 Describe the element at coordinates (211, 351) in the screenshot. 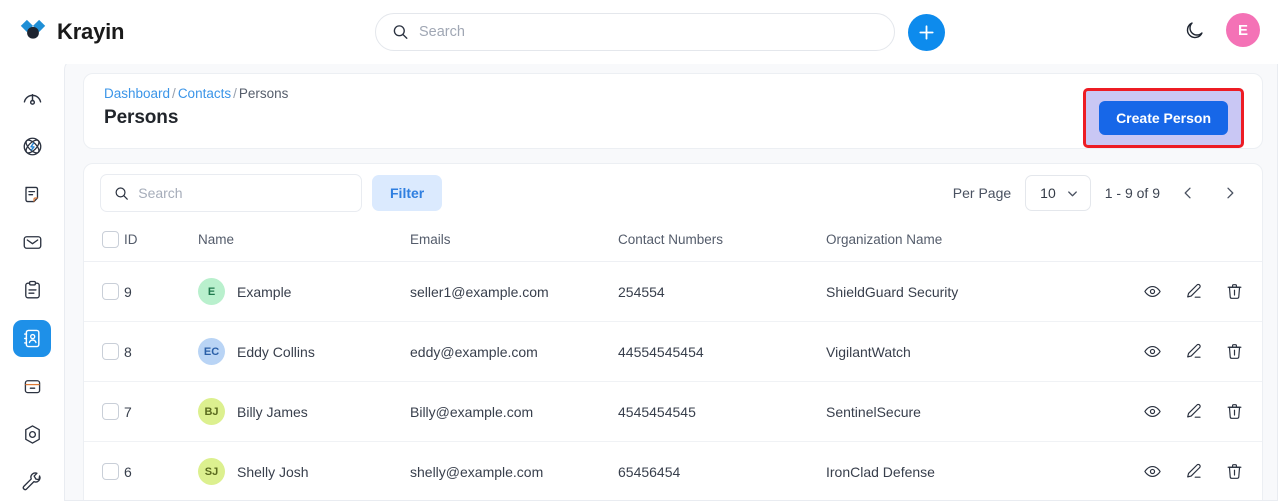

I see `avatar: EC` at that location.